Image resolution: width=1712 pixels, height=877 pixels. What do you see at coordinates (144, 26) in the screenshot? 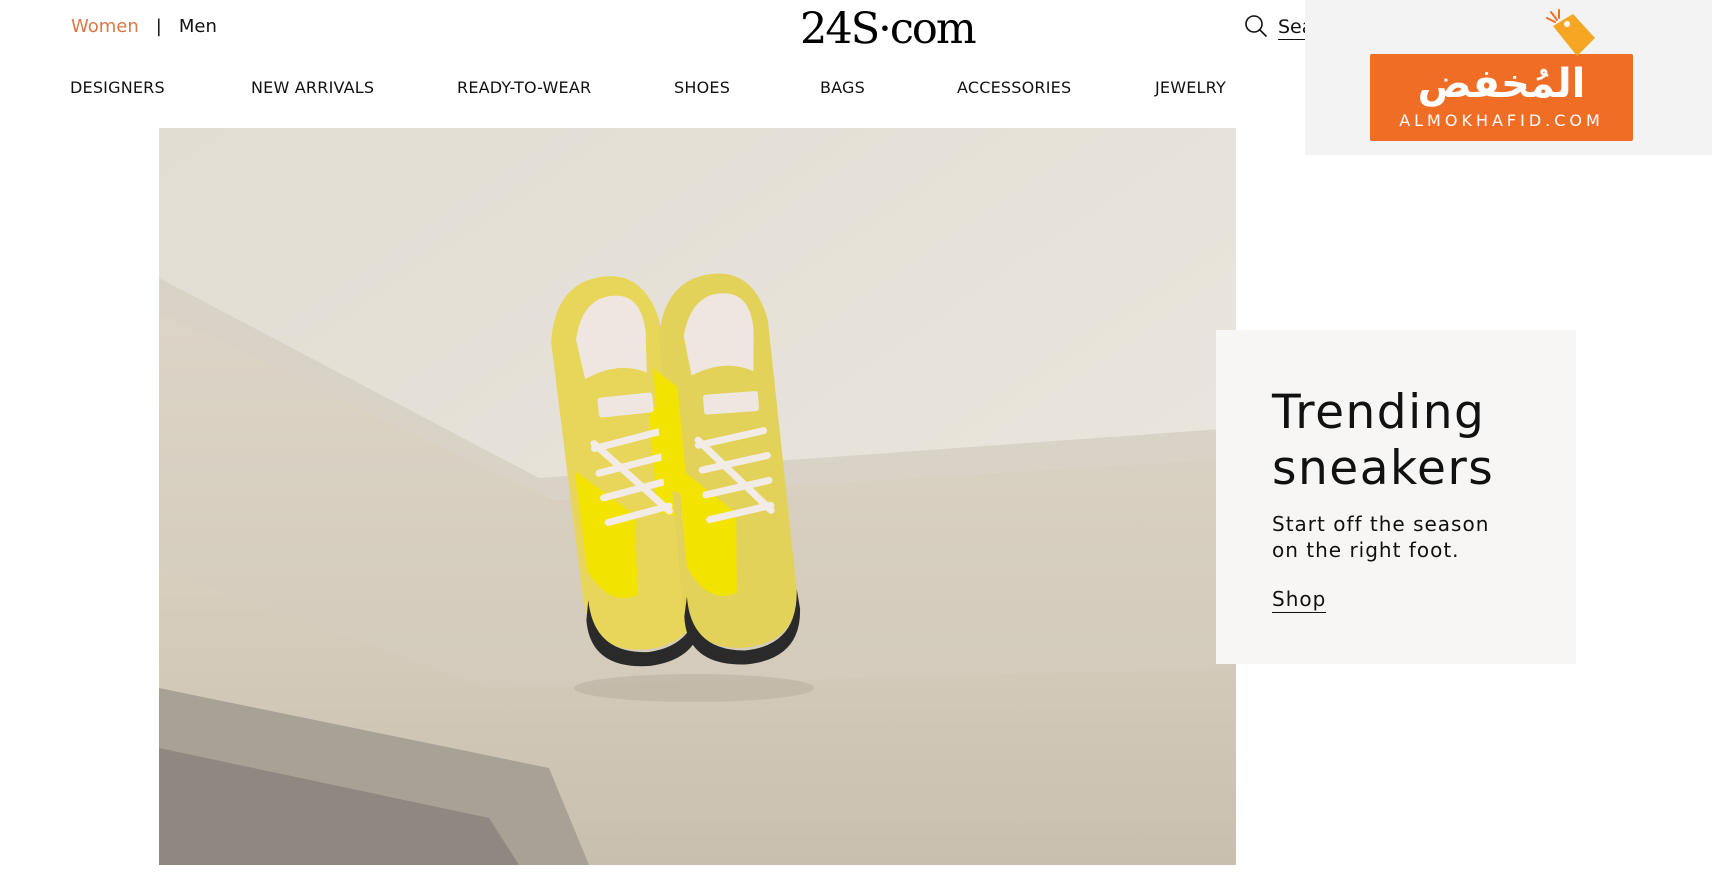
I see `gender-toggle: Women | Men` at bounding box center [144, 26].